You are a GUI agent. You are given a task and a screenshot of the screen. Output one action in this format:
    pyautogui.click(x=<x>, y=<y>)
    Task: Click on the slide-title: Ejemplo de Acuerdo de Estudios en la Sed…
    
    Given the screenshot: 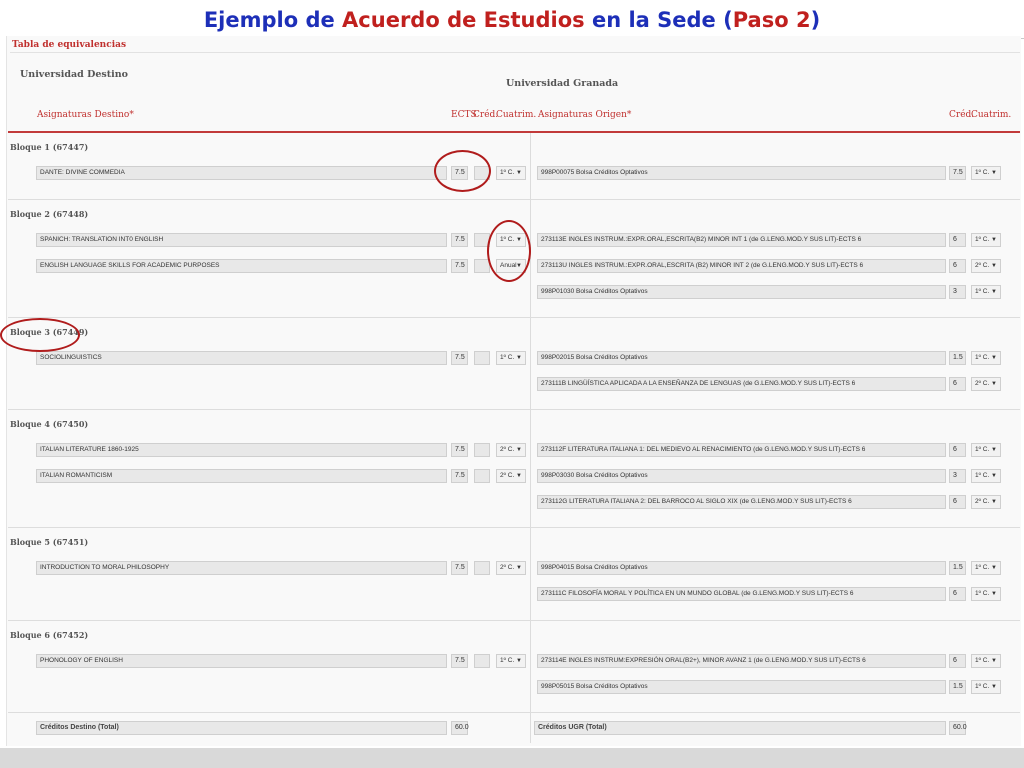 What is the action you would take?
    pyautogui.click(x=512, y=20)
    